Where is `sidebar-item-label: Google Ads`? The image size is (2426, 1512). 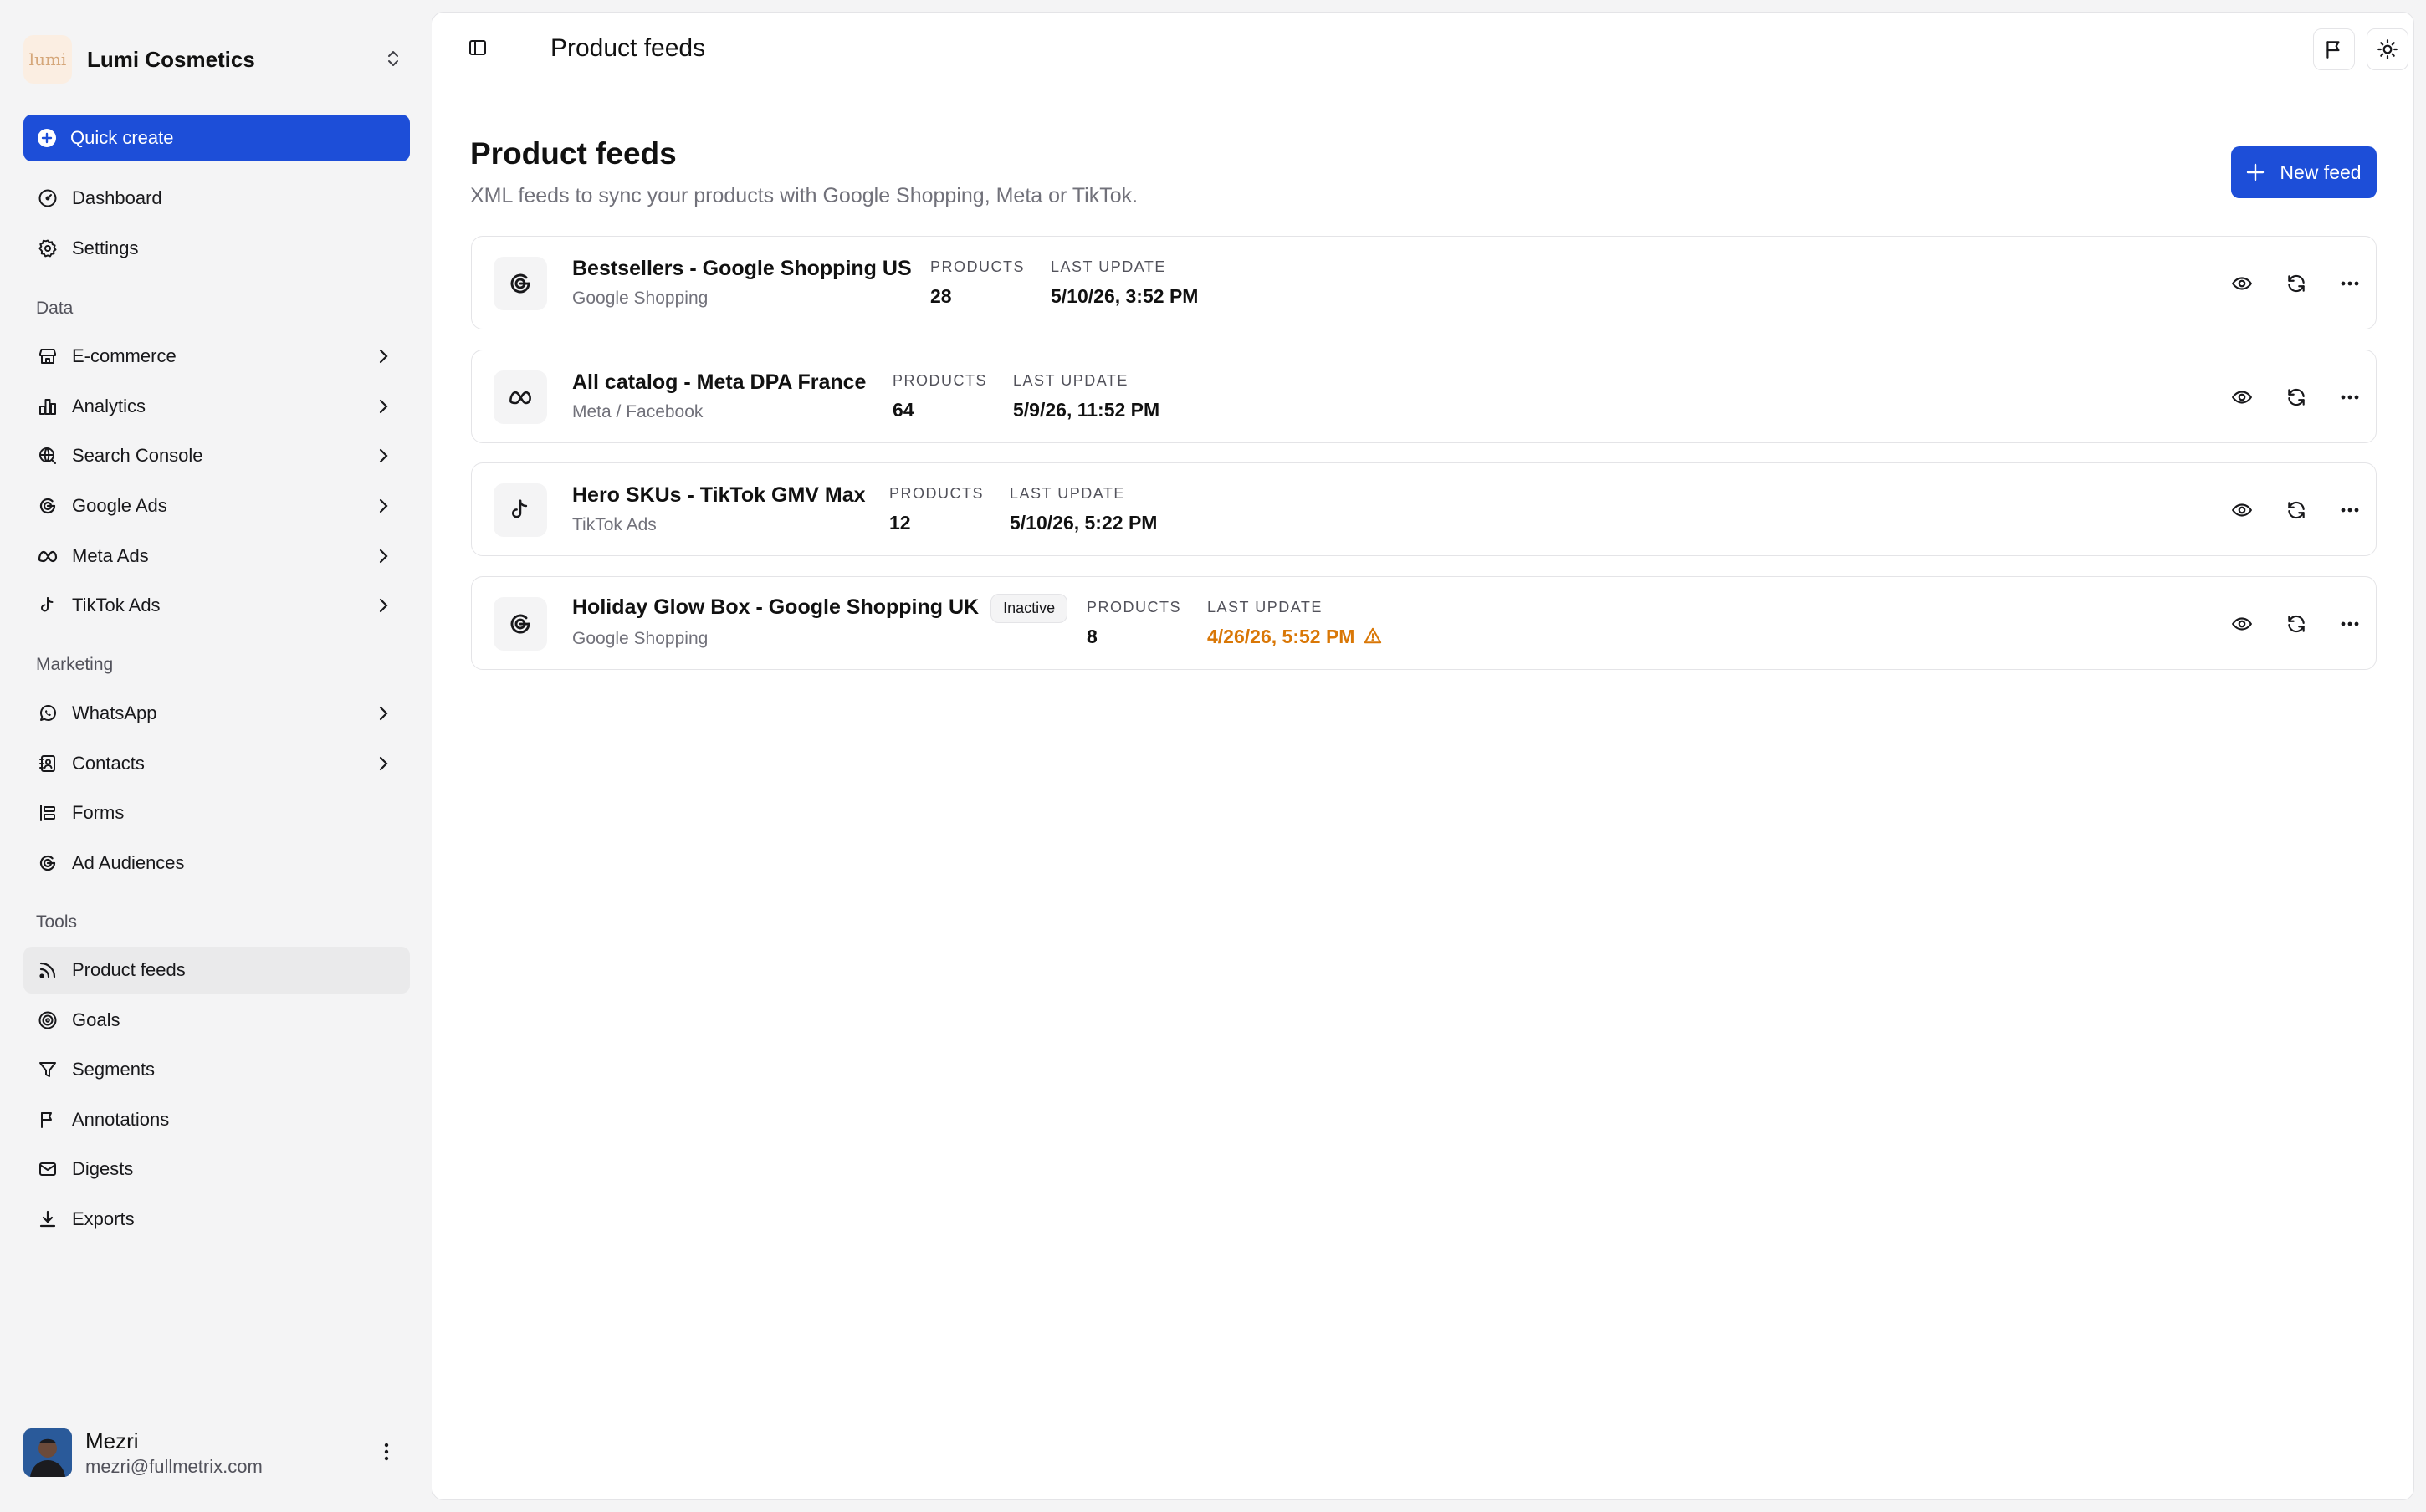
sidebar-item-label: Google Ads is located at coordinates (119, 505).